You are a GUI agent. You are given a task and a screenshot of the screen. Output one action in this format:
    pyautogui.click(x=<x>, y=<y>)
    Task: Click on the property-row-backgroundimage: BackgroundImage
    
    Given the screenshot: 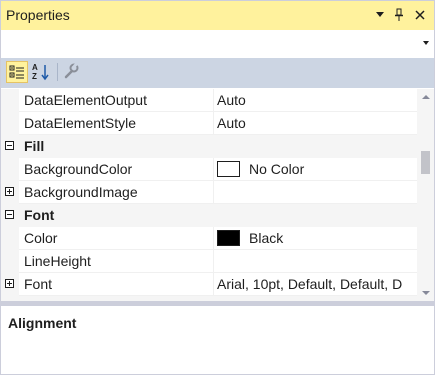 What is the action you would take?
    pyautogui.click(x=209, y=192)
    